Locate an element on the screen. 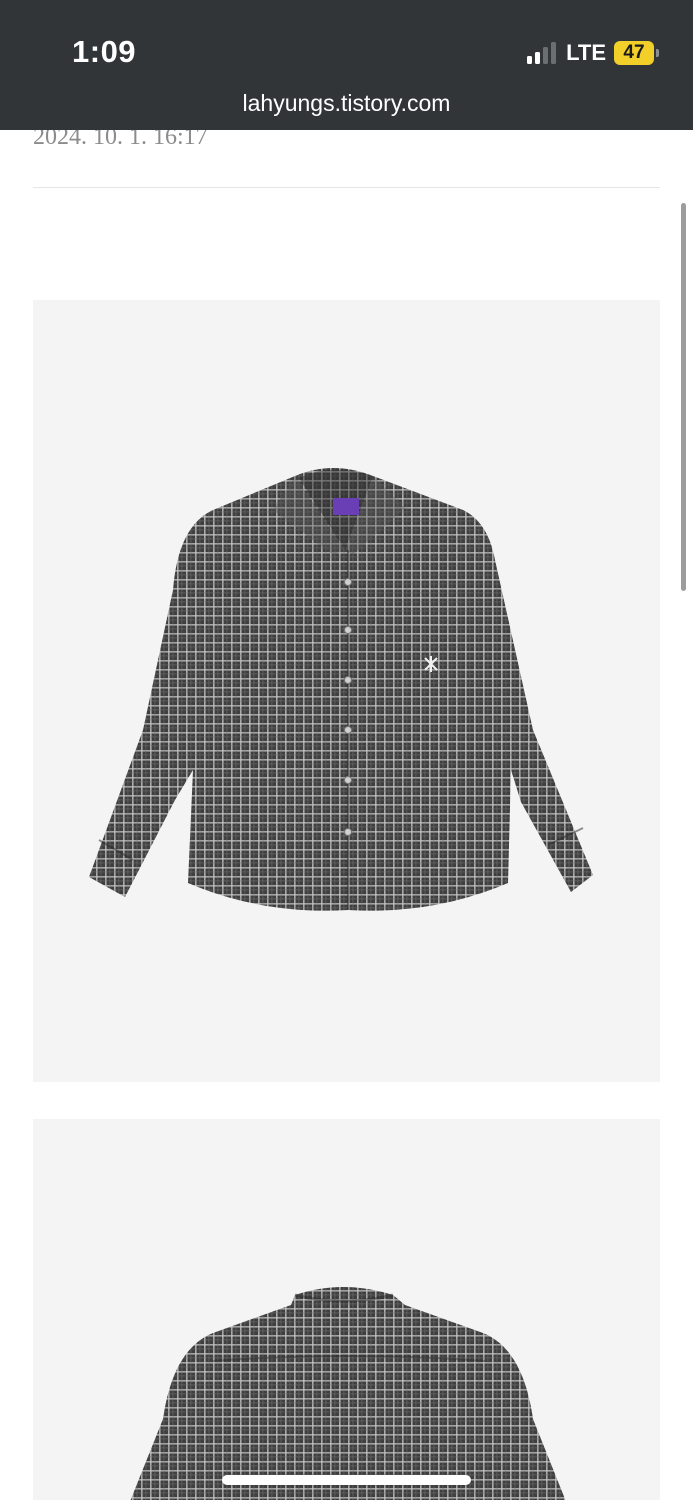  page-scrollbar is located at coordinates (683, 397).